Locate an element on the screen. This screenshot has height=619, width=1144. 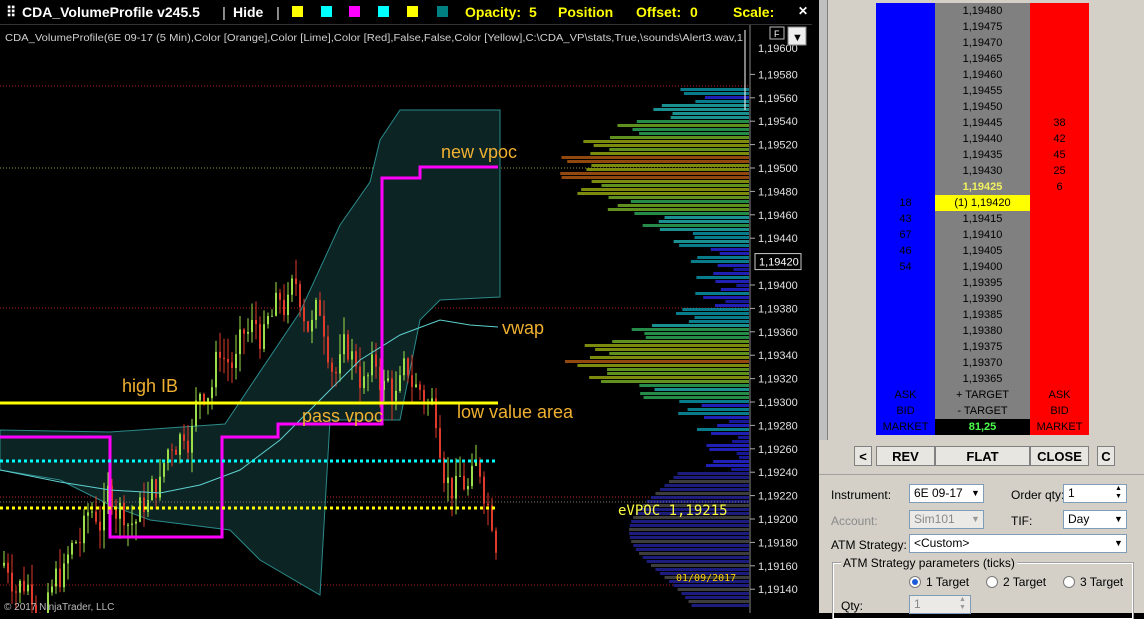
account-select: Sim101 ▼ is located at coordinates (946, 519).